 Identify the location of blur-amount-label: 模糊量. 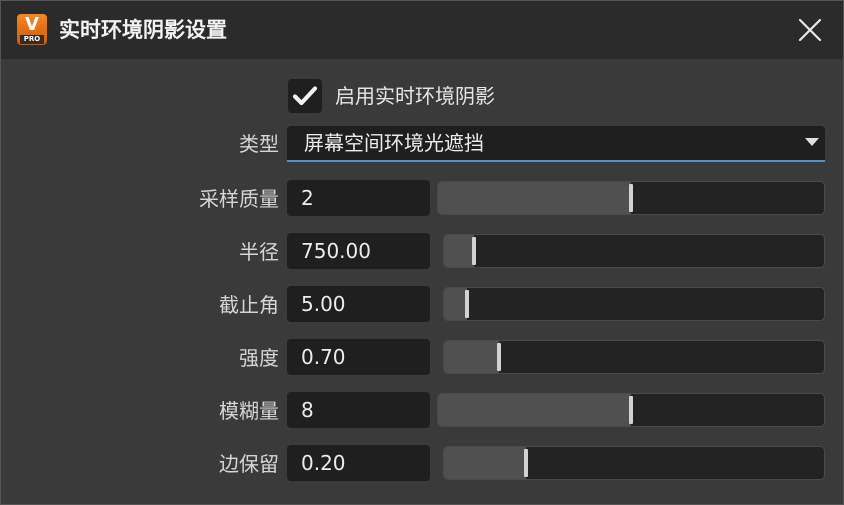
(249, 411).